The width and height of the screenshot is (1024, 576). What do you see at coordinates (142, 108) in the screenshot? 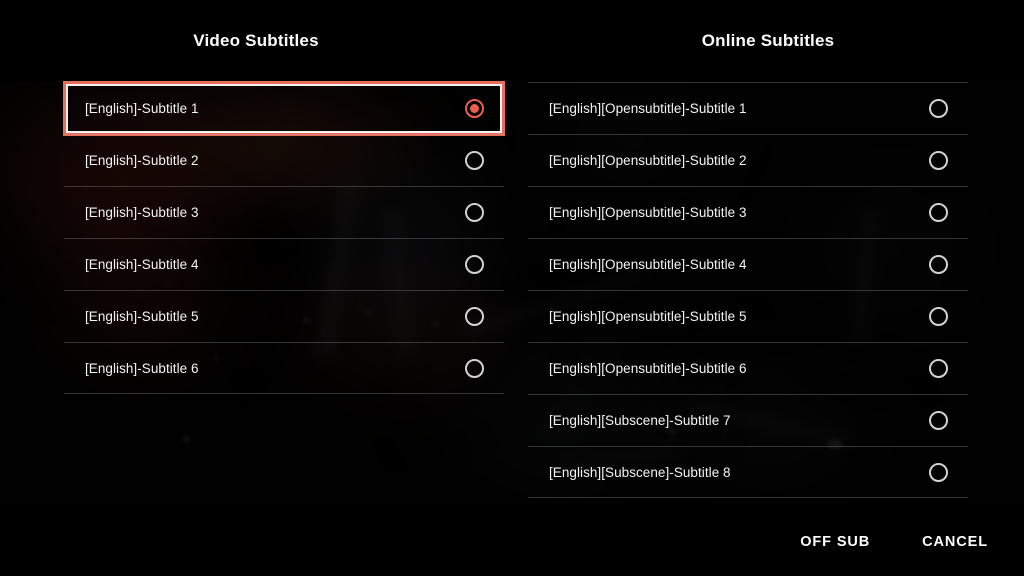
I see `list-item-label: [English]-Subtitle 1` at bounding box center [142, 108].